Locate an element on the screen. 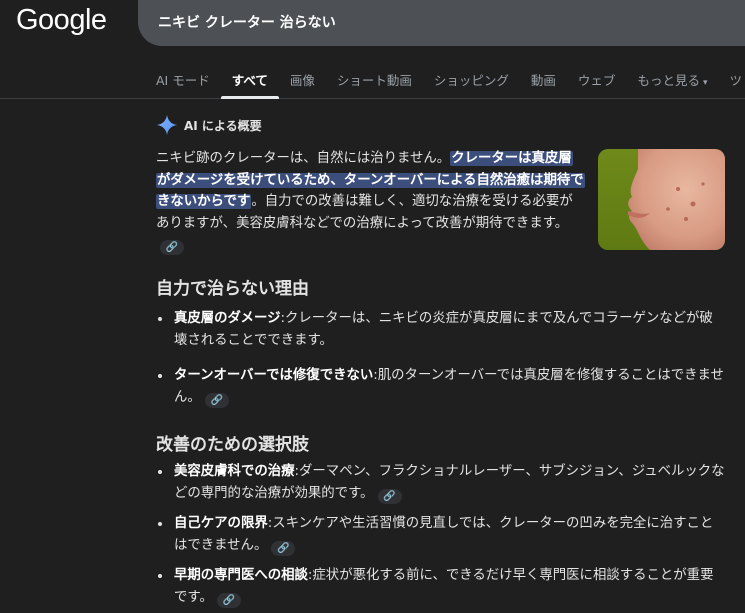 The width and height of the screenshot is (745, 613). search-input: ニキビ クレーター 治らない is located at coordinates (247, 22).